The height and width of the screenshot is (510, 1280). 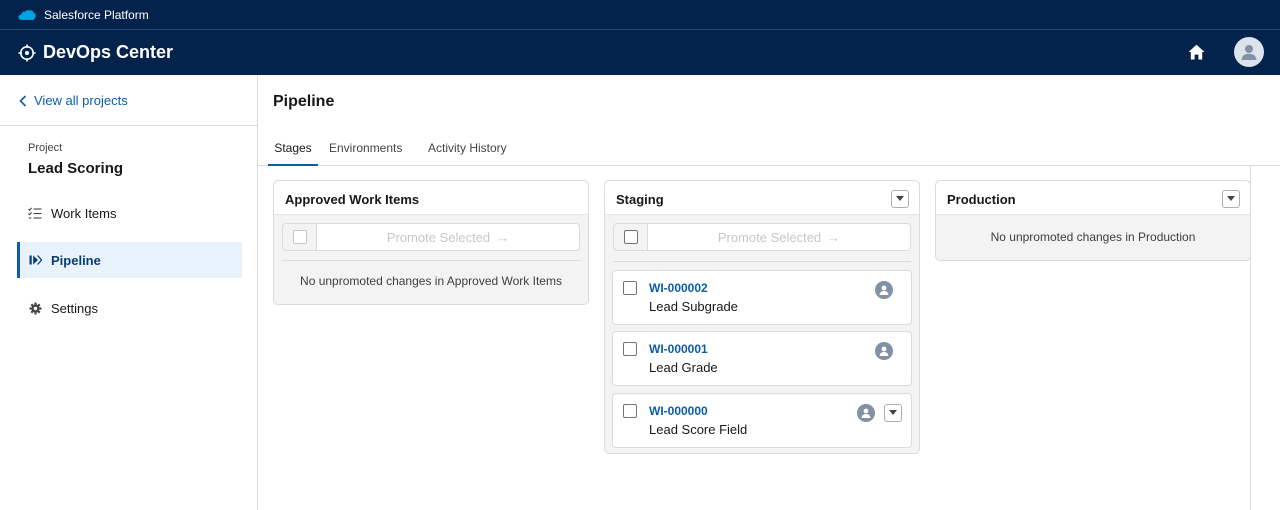 What do you see at coordinates (76, 168) in the screenshot?
I see `project-name: Lead Scoring` at bounding box center [76, 168].